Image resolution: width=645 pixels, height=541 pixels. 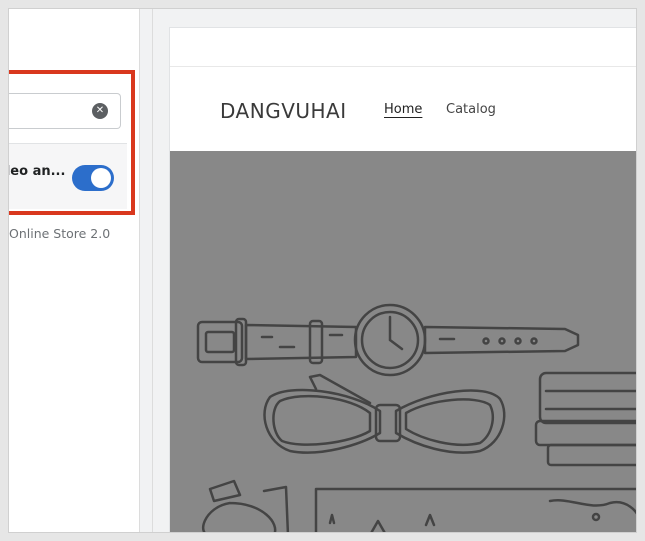 What do you see at coordinates (585, 419) in the screenshot?
I see `lens-illustration` at bounding box center [585, 419].